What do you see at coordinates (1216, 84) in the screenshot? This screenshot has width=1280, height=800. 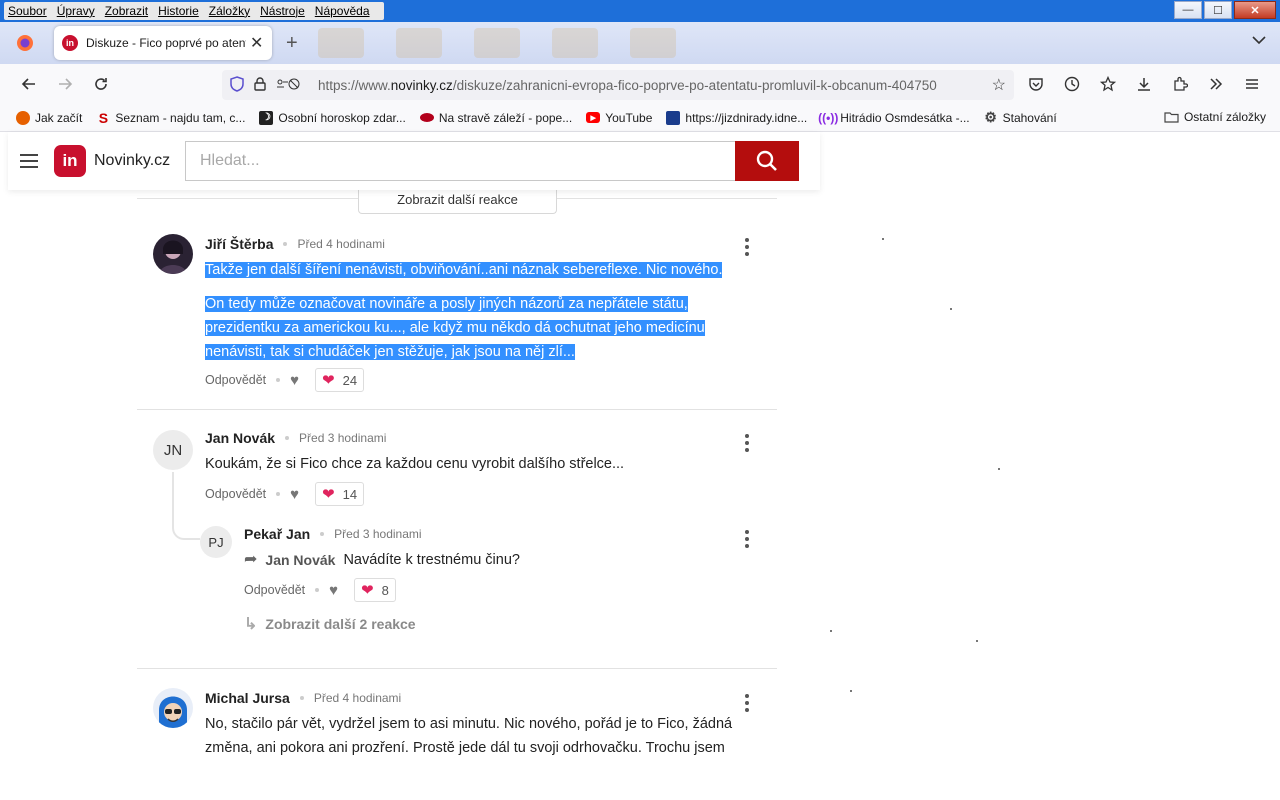 I see `overflow-chevron-icon` at bounding box center [1216, 84].